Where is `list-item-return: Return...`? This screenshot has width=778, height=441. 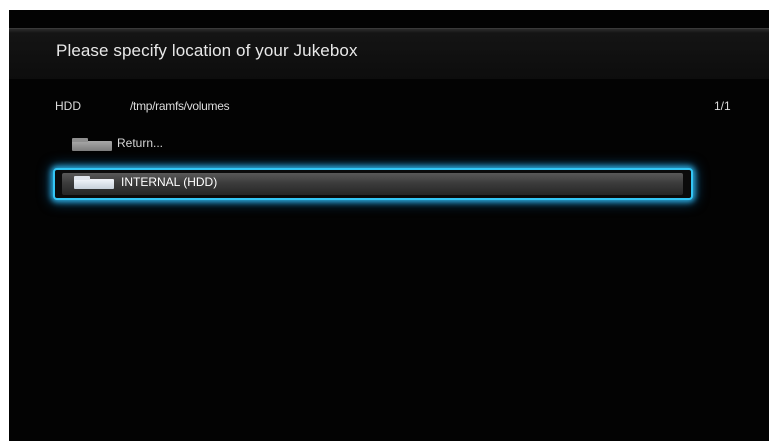 list-item-return: Return... is located at coordinates (389, 143).